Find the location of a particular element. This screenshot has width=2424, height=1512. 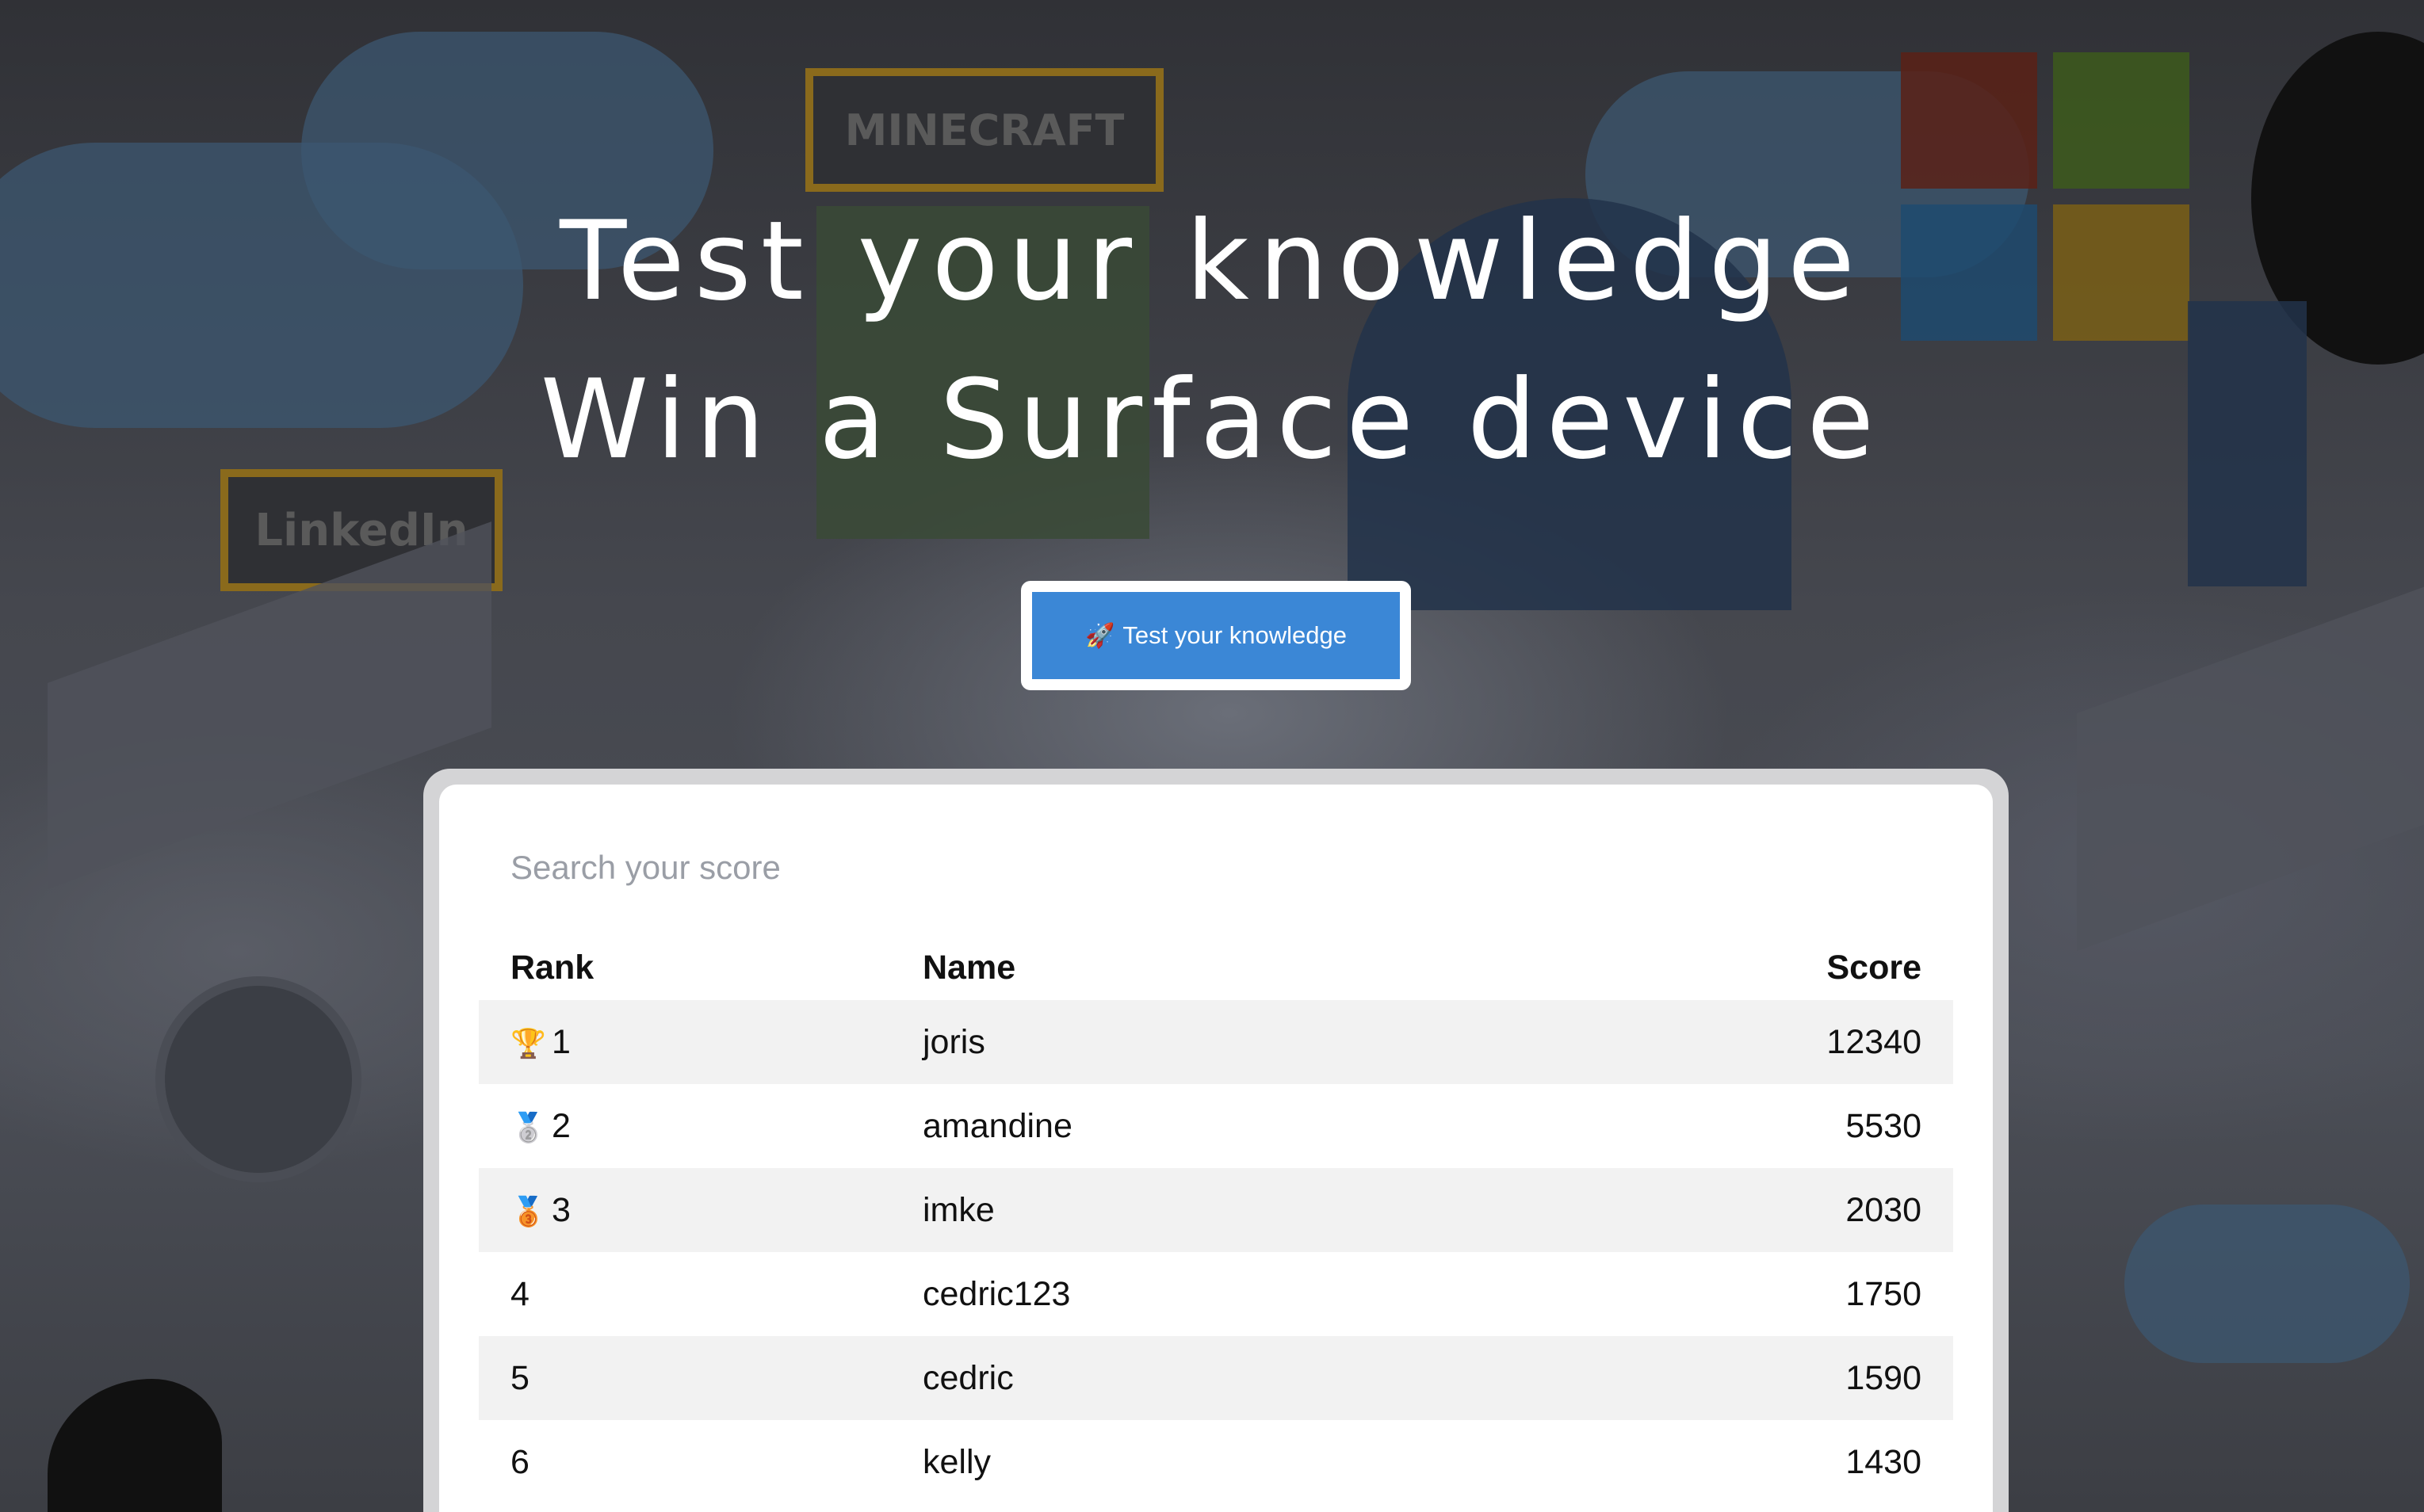

trophy-icon: 🏆 is located at coordinates (528, 1043).